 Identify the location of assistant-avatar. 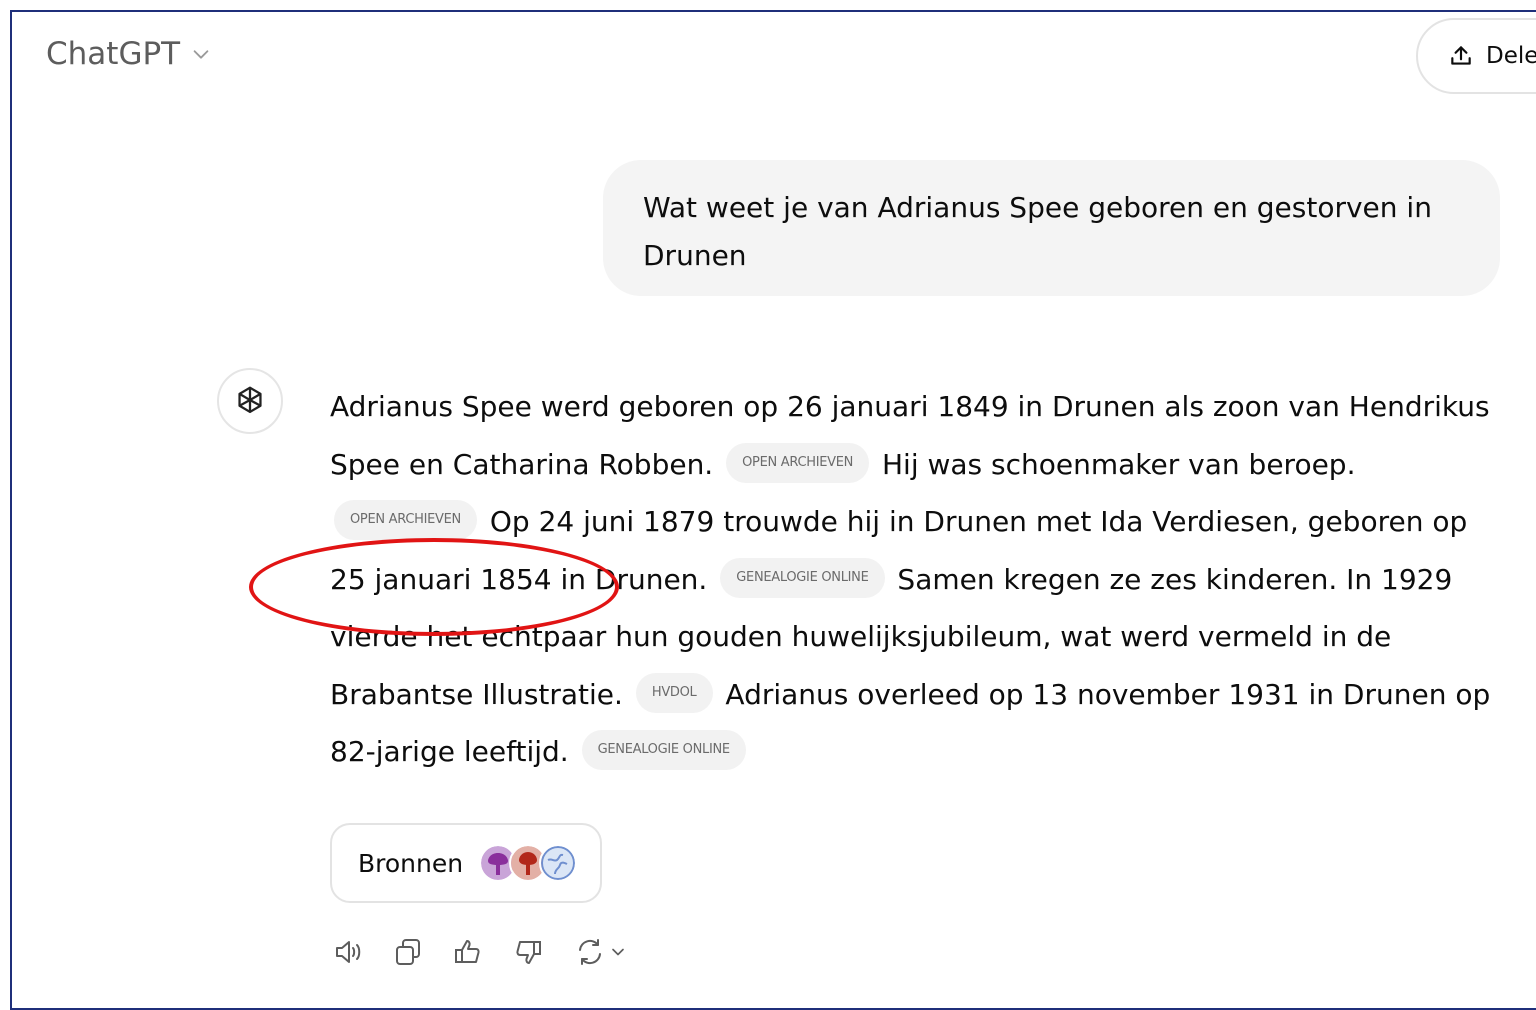
(250, 401).